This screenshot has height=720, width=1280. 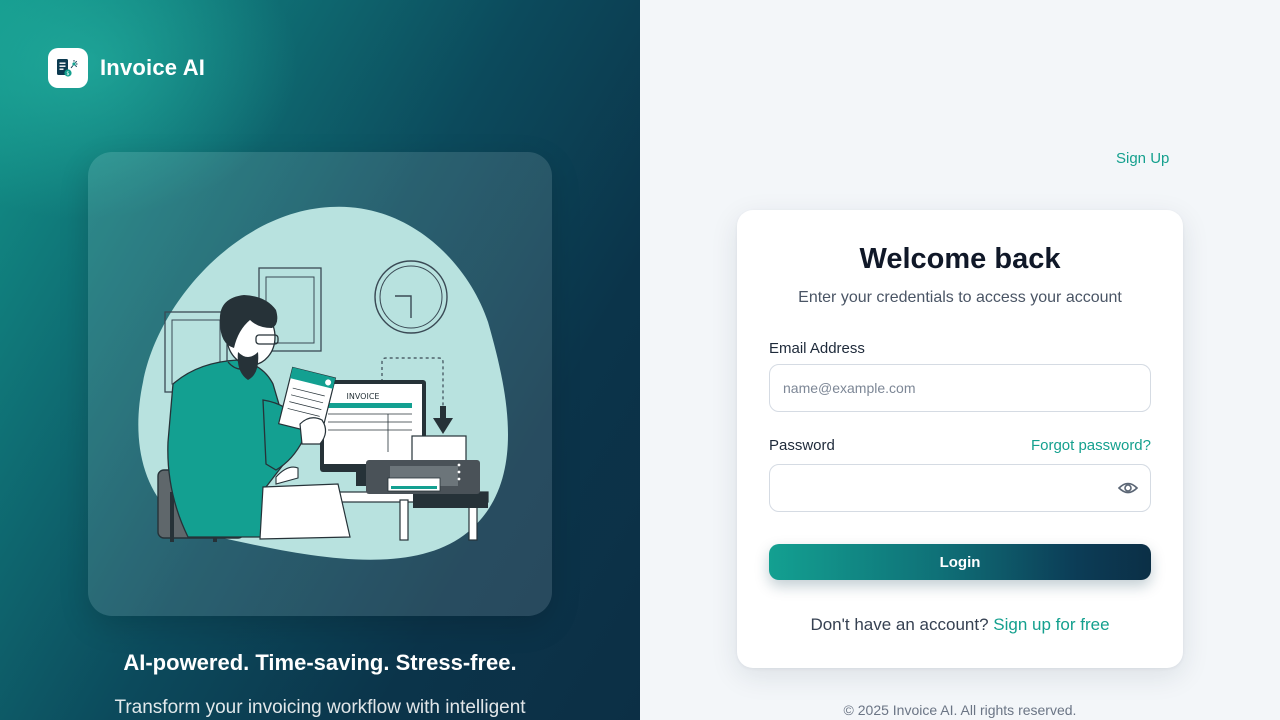 I want to click on password-input, so click(x=960, y=488).